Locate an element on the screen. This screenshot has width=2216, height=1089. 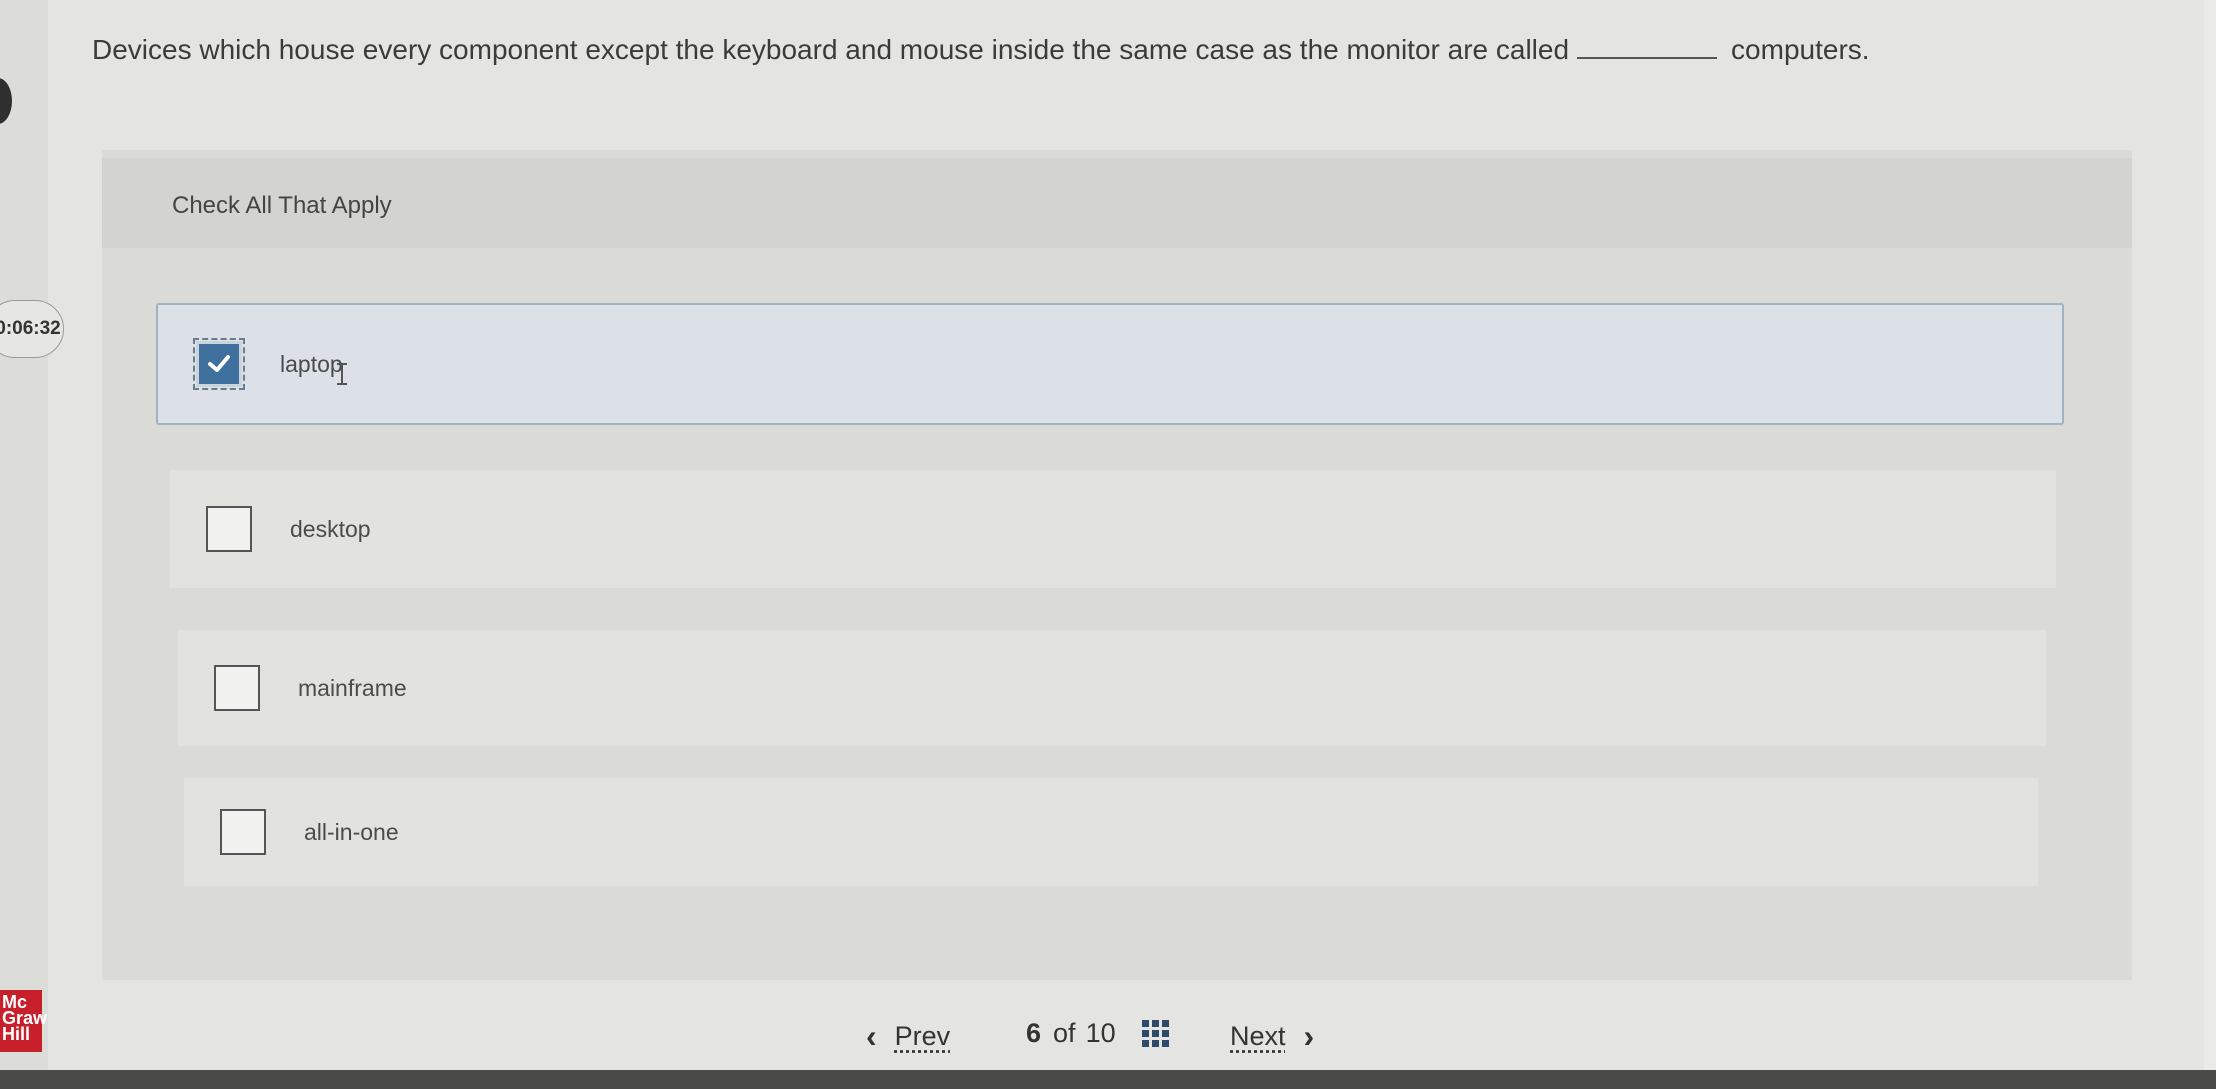
timer: 0:06:32 is located at coordinates (32, 329).